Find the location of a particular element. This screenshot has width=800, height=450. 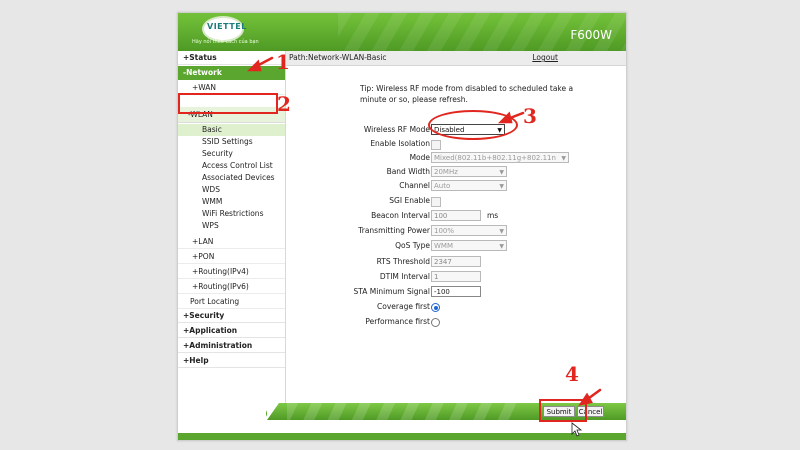

mode-select: Mixed(802.11b+802.11g+802.11n ▼ is located at coordinates (500, 157).